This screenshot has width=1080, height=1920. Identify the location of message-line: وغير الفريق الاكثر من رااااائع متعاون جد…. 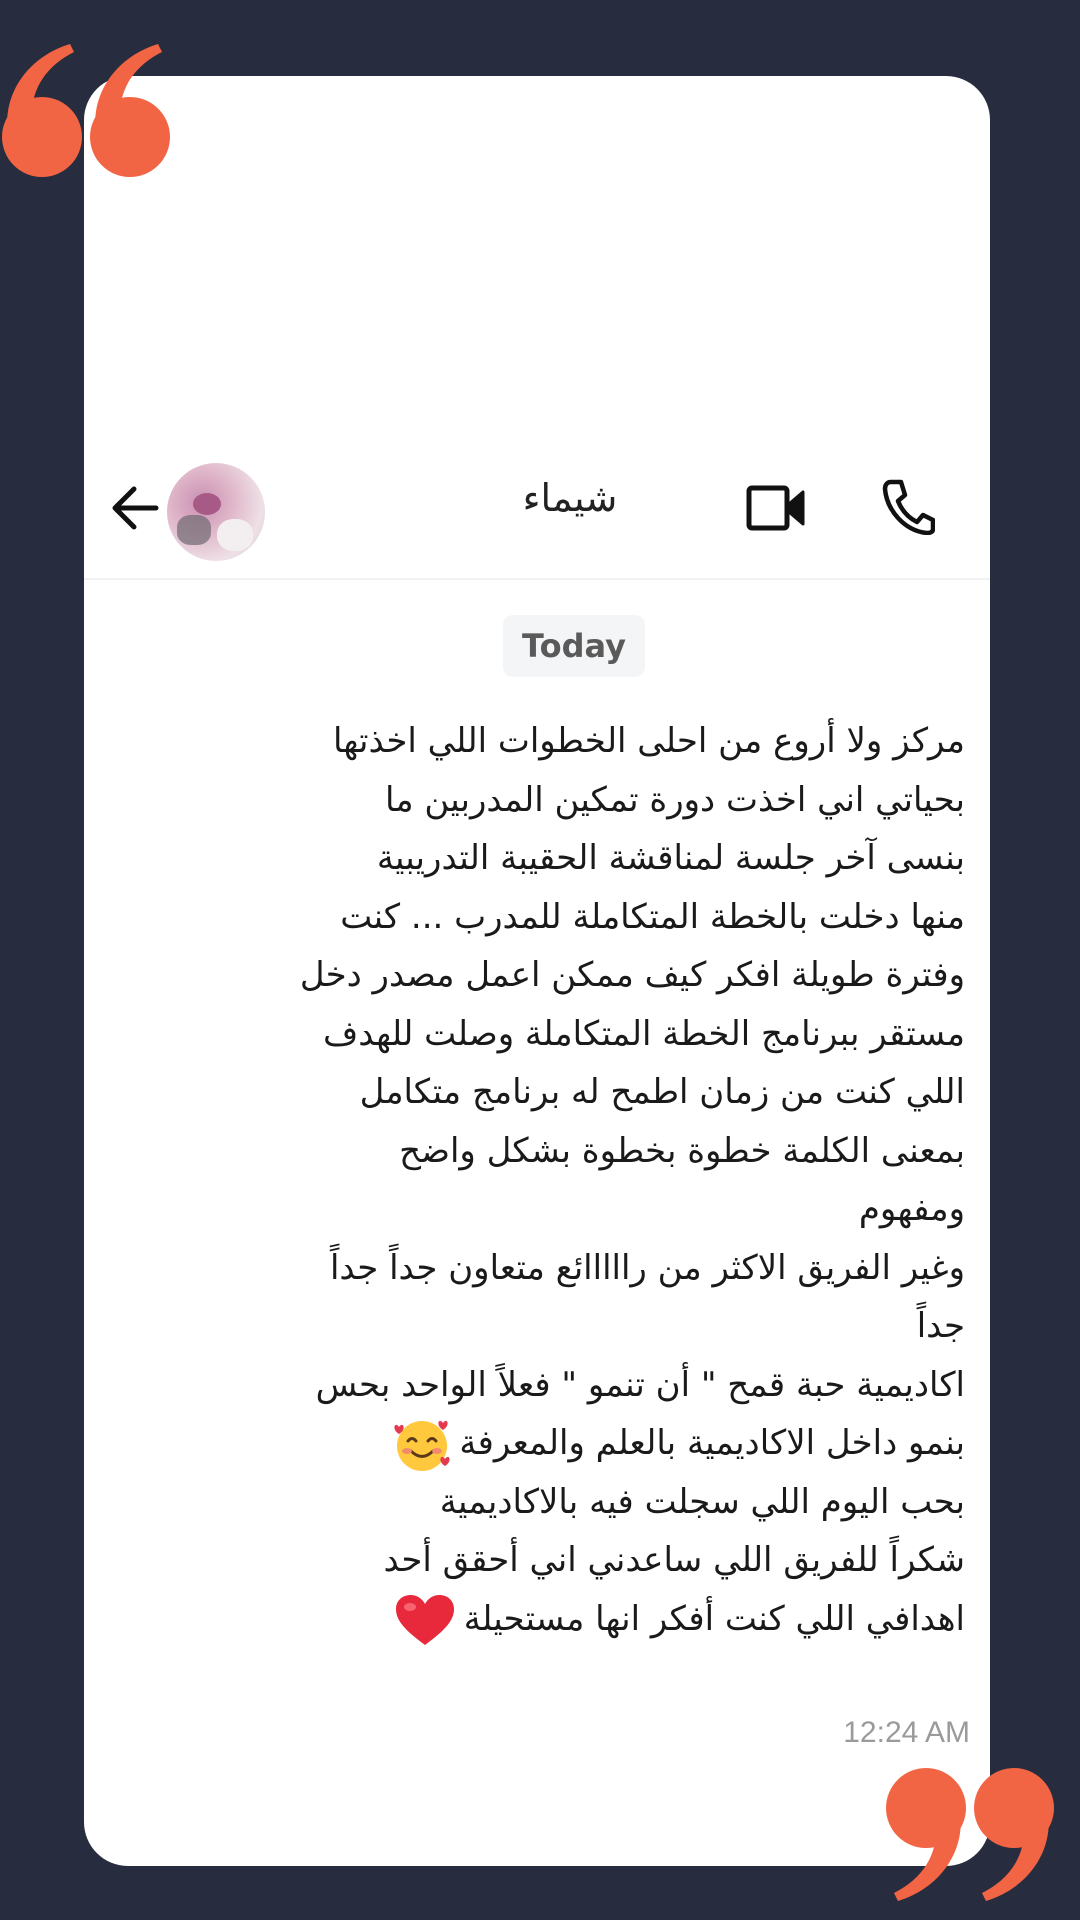
(647, 1267).